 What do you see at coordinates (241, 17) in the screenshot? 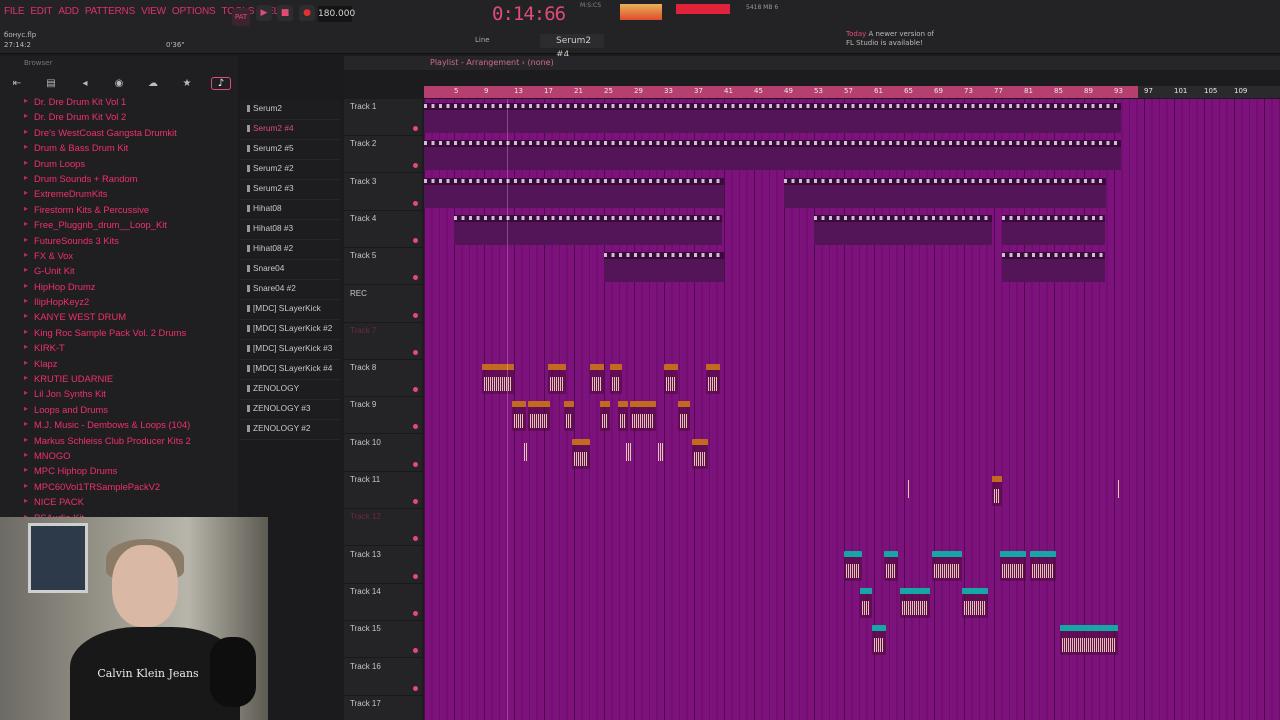
I see `pattern-song-toggle: PAT` at bounding box center [241, 17].